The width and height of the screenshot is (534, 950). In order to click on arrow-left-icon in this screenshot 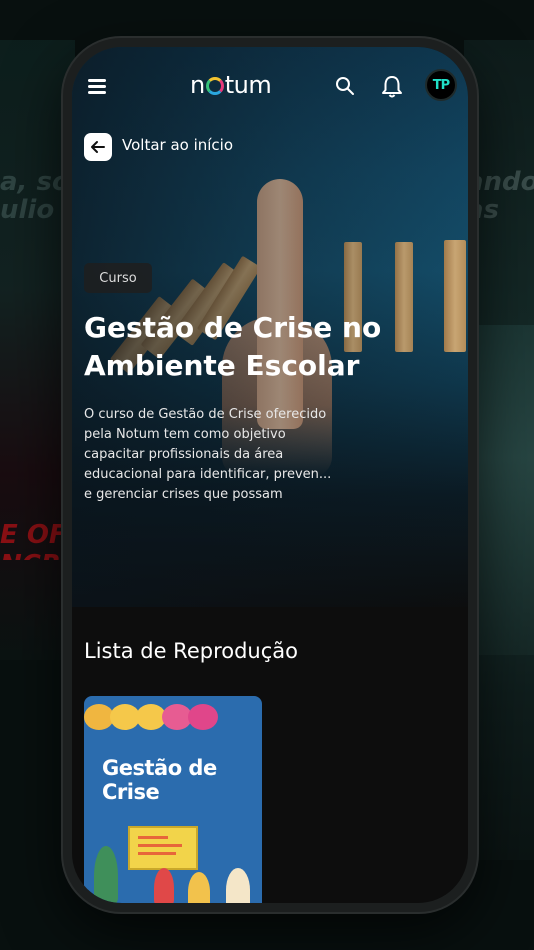, I will do `click(98, 147)`.